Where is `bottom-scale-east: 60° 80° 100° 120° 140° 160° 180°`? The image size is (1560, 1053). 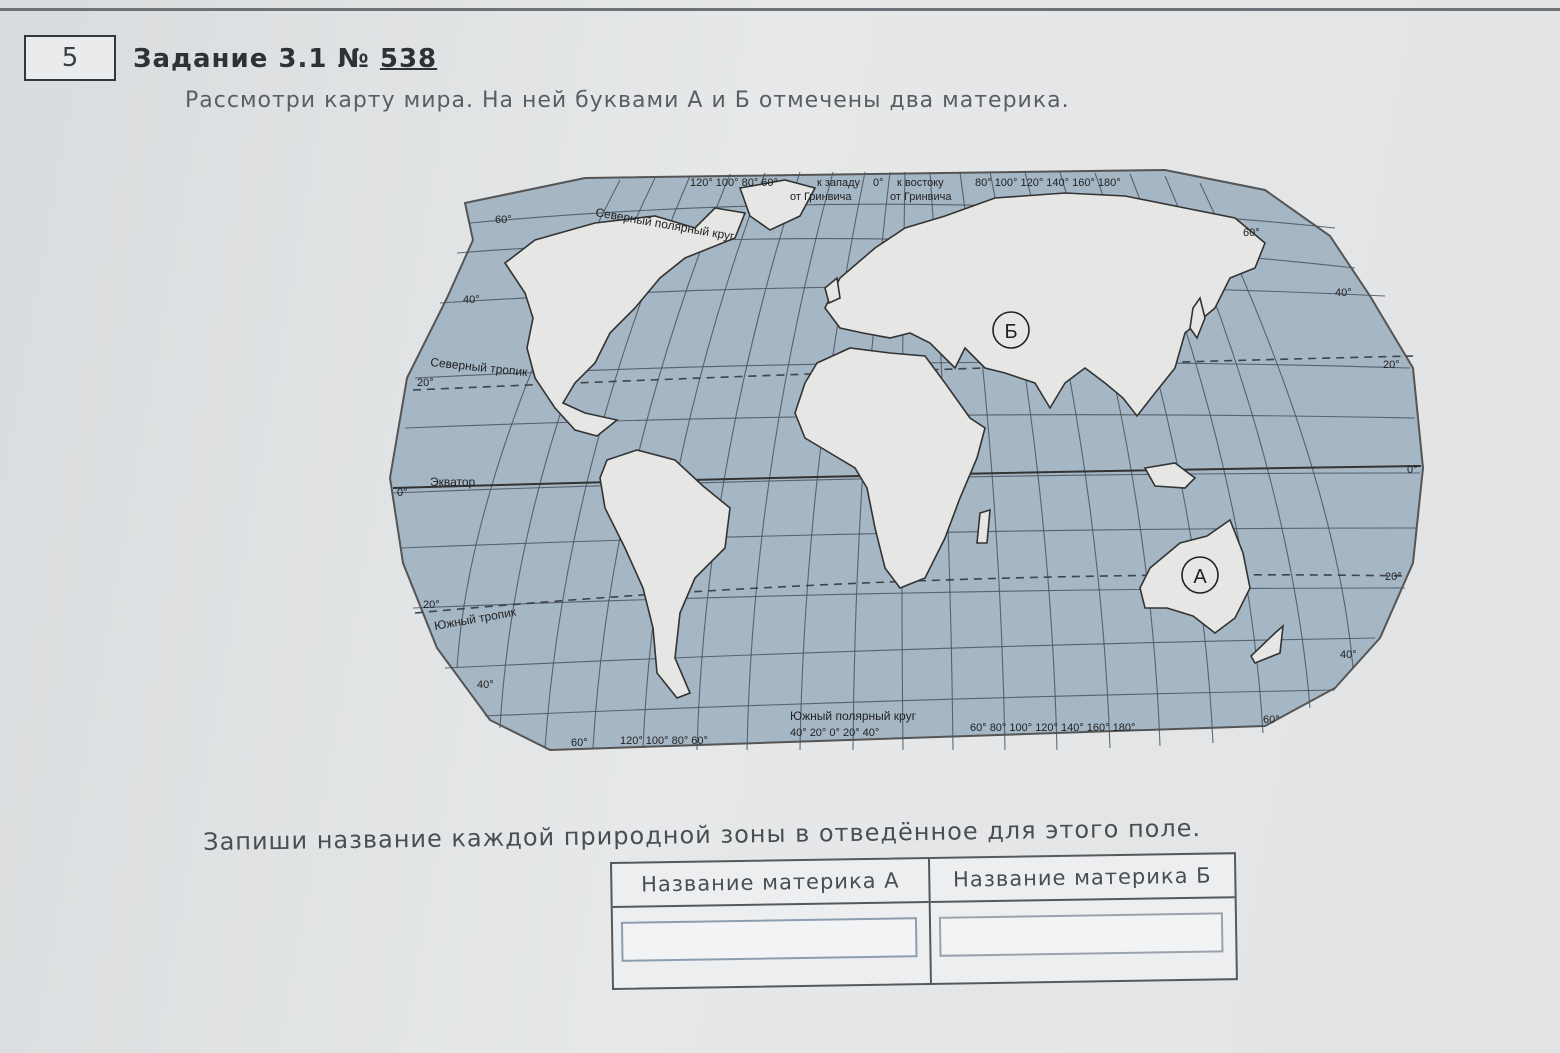 bottom-scale-east: 60° 80° 100° 120° 140° 160° 180° is located at coordinates (1052, 728).